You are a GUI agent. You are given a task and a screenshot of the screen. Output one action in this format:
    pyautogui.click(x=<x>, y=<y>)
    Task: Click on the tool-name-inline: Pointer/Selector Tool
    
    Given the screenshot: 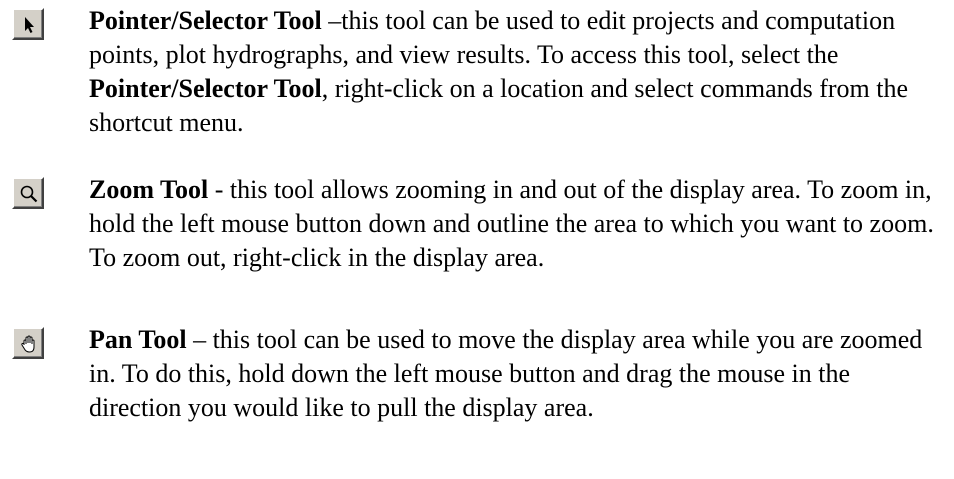 What is the action you would take?
    pyautogui.click(x=205, y=88)
    